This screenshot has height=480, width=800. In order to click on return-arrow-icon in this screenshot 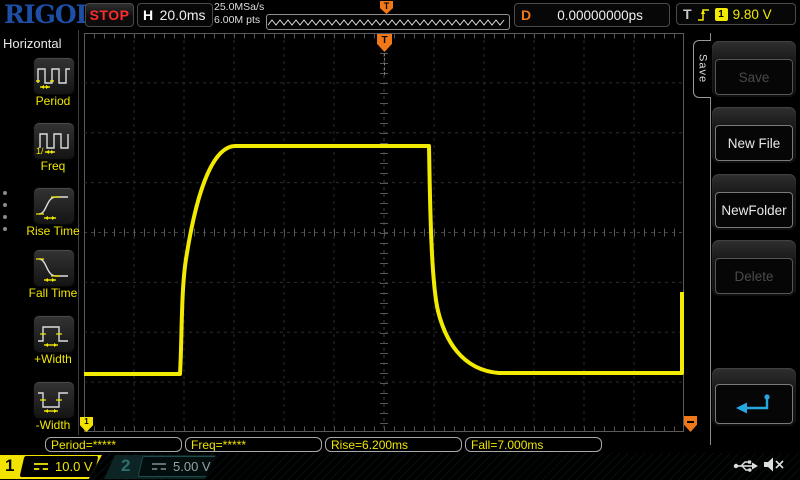, I will do `click(753, 404)`.